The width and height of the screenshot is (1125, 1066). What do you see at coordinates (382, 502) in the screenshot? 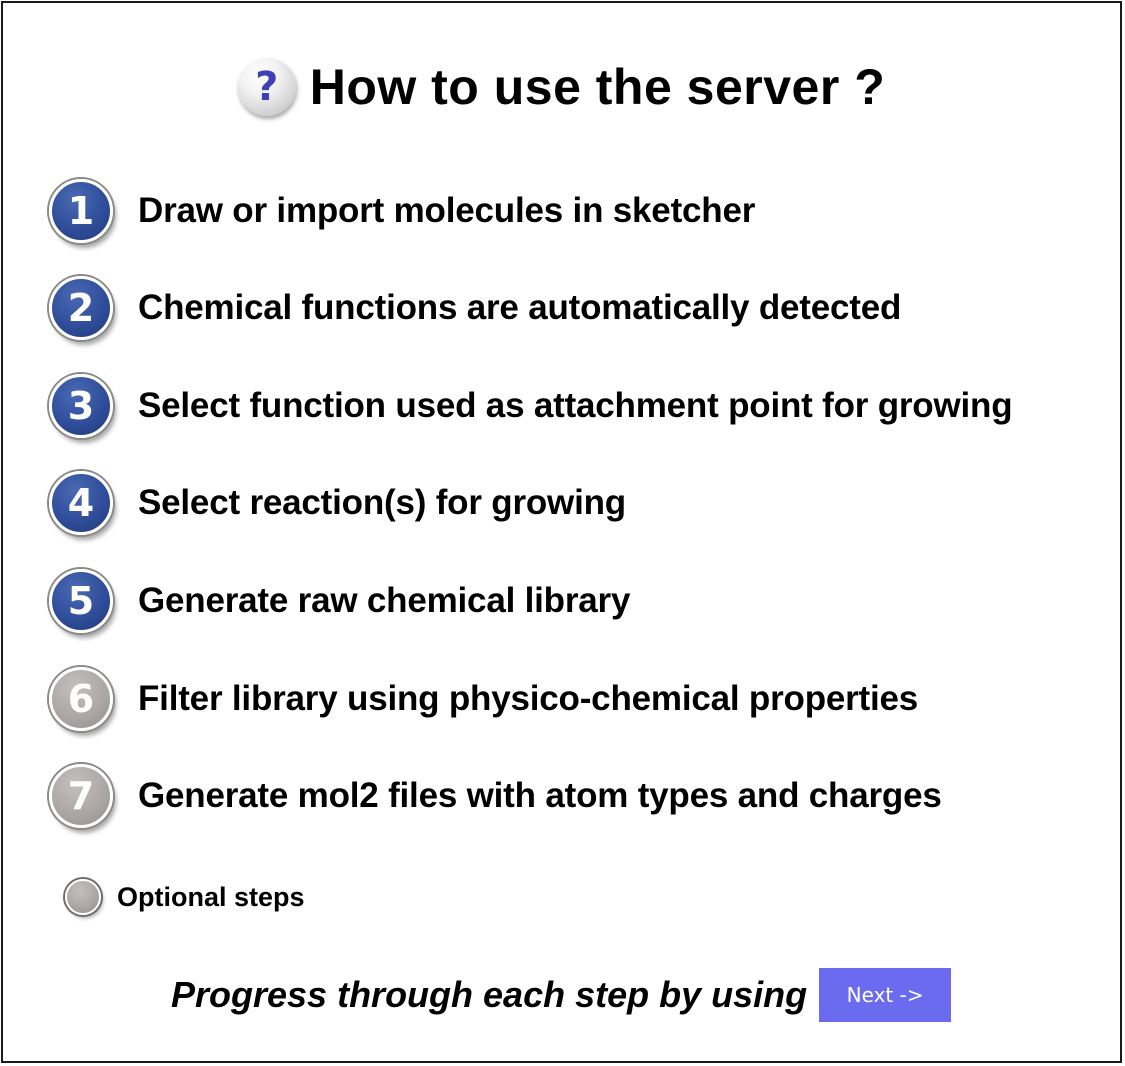
I see `step-label: Select reaction(s) for growing` at bounding box center [382, 502].